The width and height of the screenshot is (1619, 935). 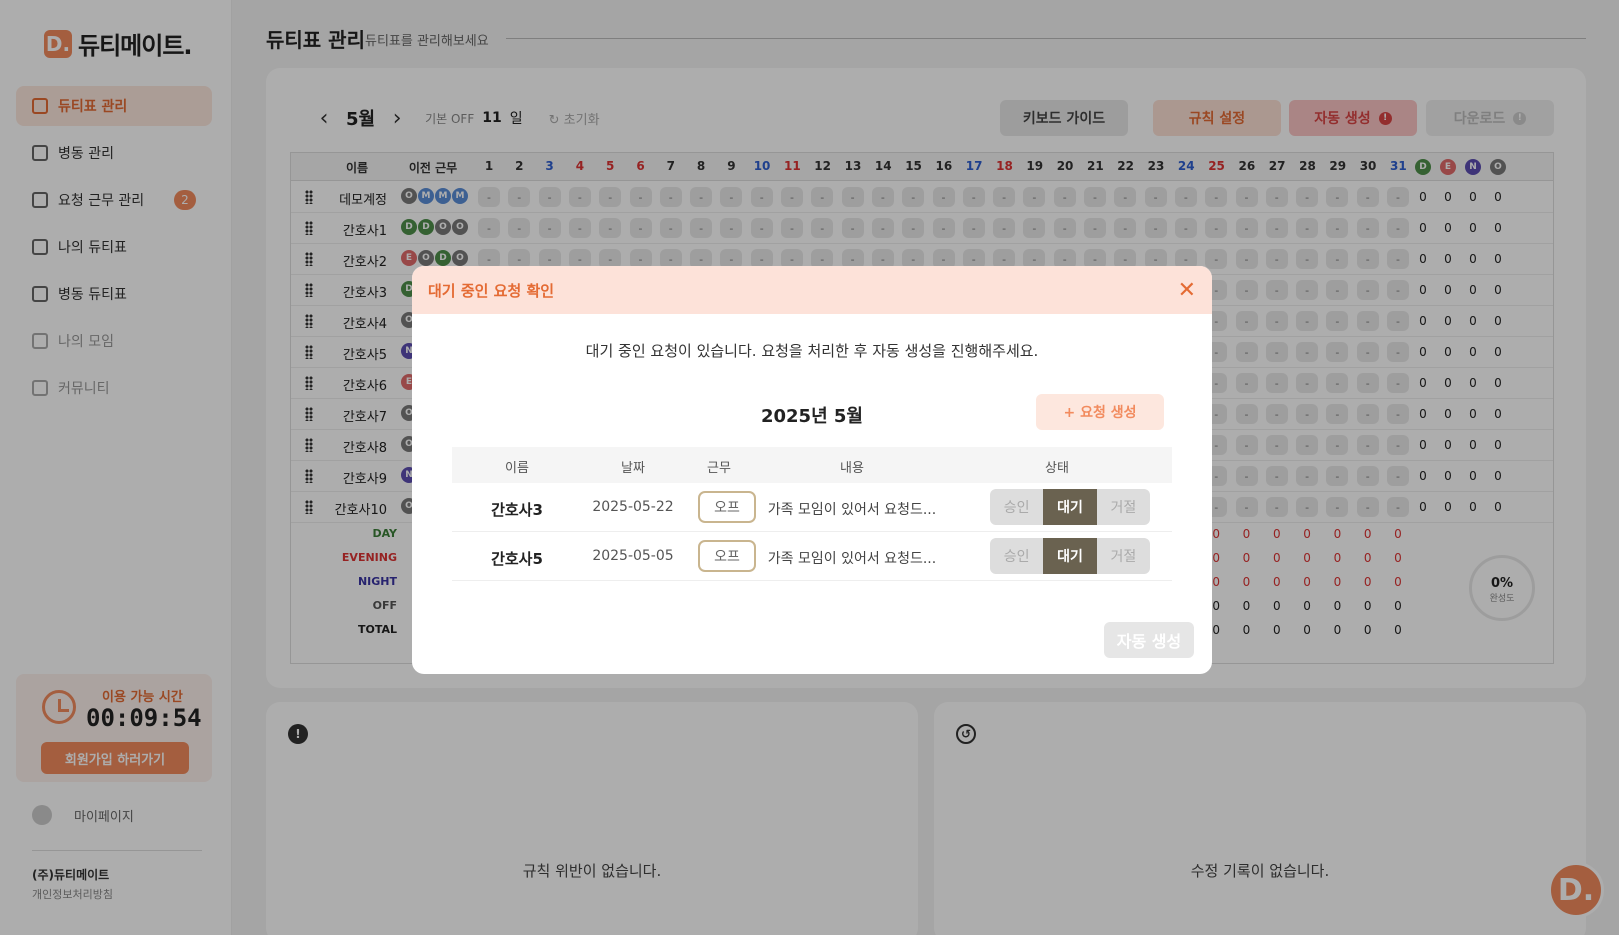 What do you see at coordinates (633, 507) in the screenshot?
I see `request-date: 2025-05-22` at bounding box center [633, 507].